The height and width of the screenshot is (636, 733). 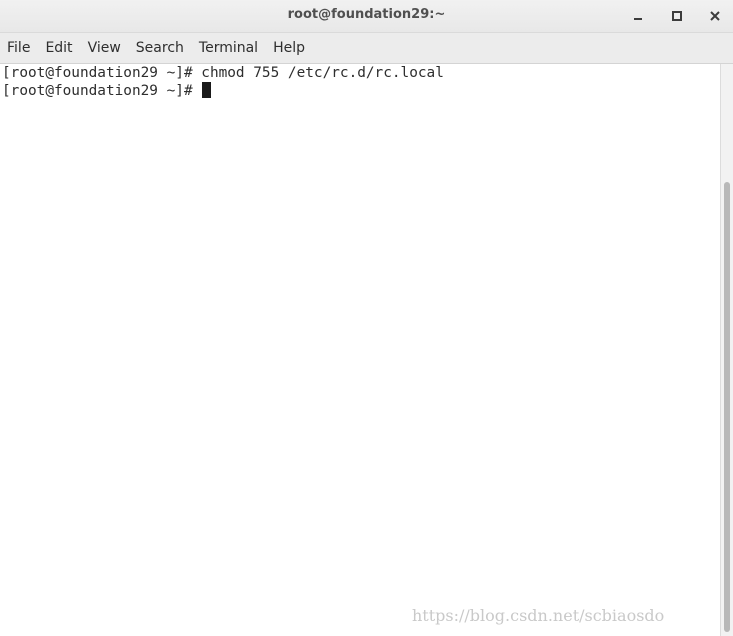 I want to click on command: chmod 755 /etc/rc.d/rc.local, so click(x=322, y=73).